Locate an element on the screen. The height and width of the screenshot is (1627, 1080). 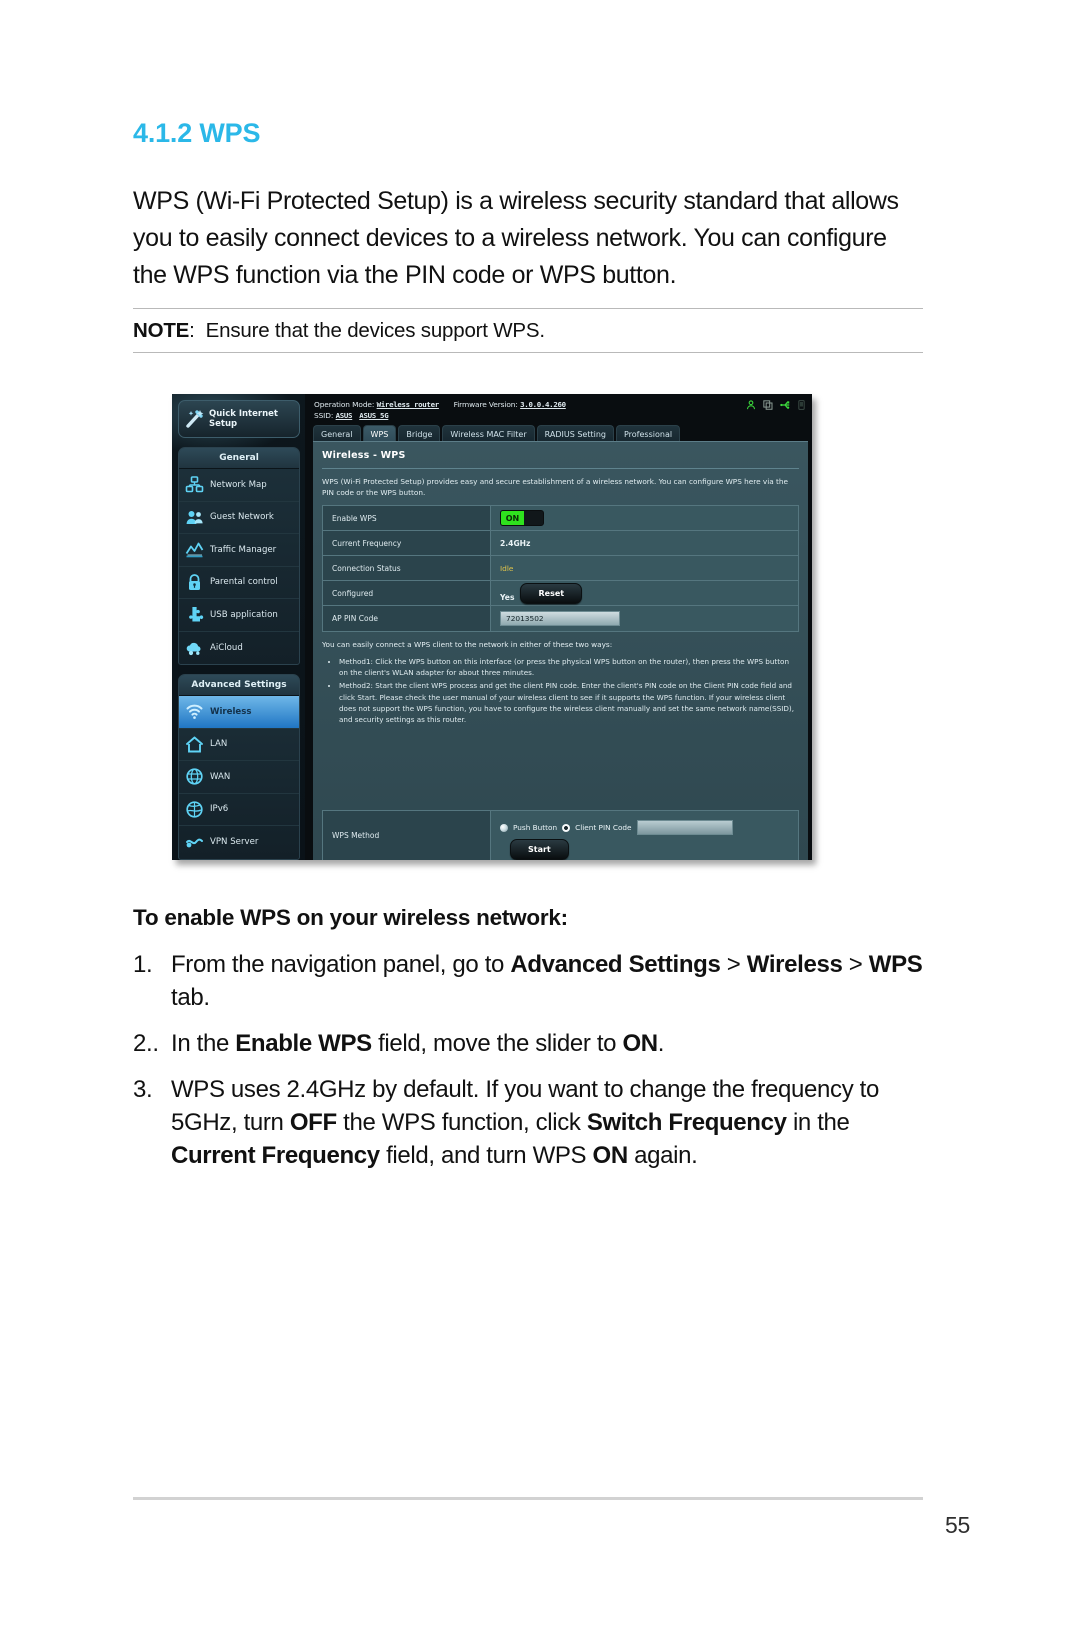
sidebar-item-wireless: Wireless is located at coordinates (239, 712).